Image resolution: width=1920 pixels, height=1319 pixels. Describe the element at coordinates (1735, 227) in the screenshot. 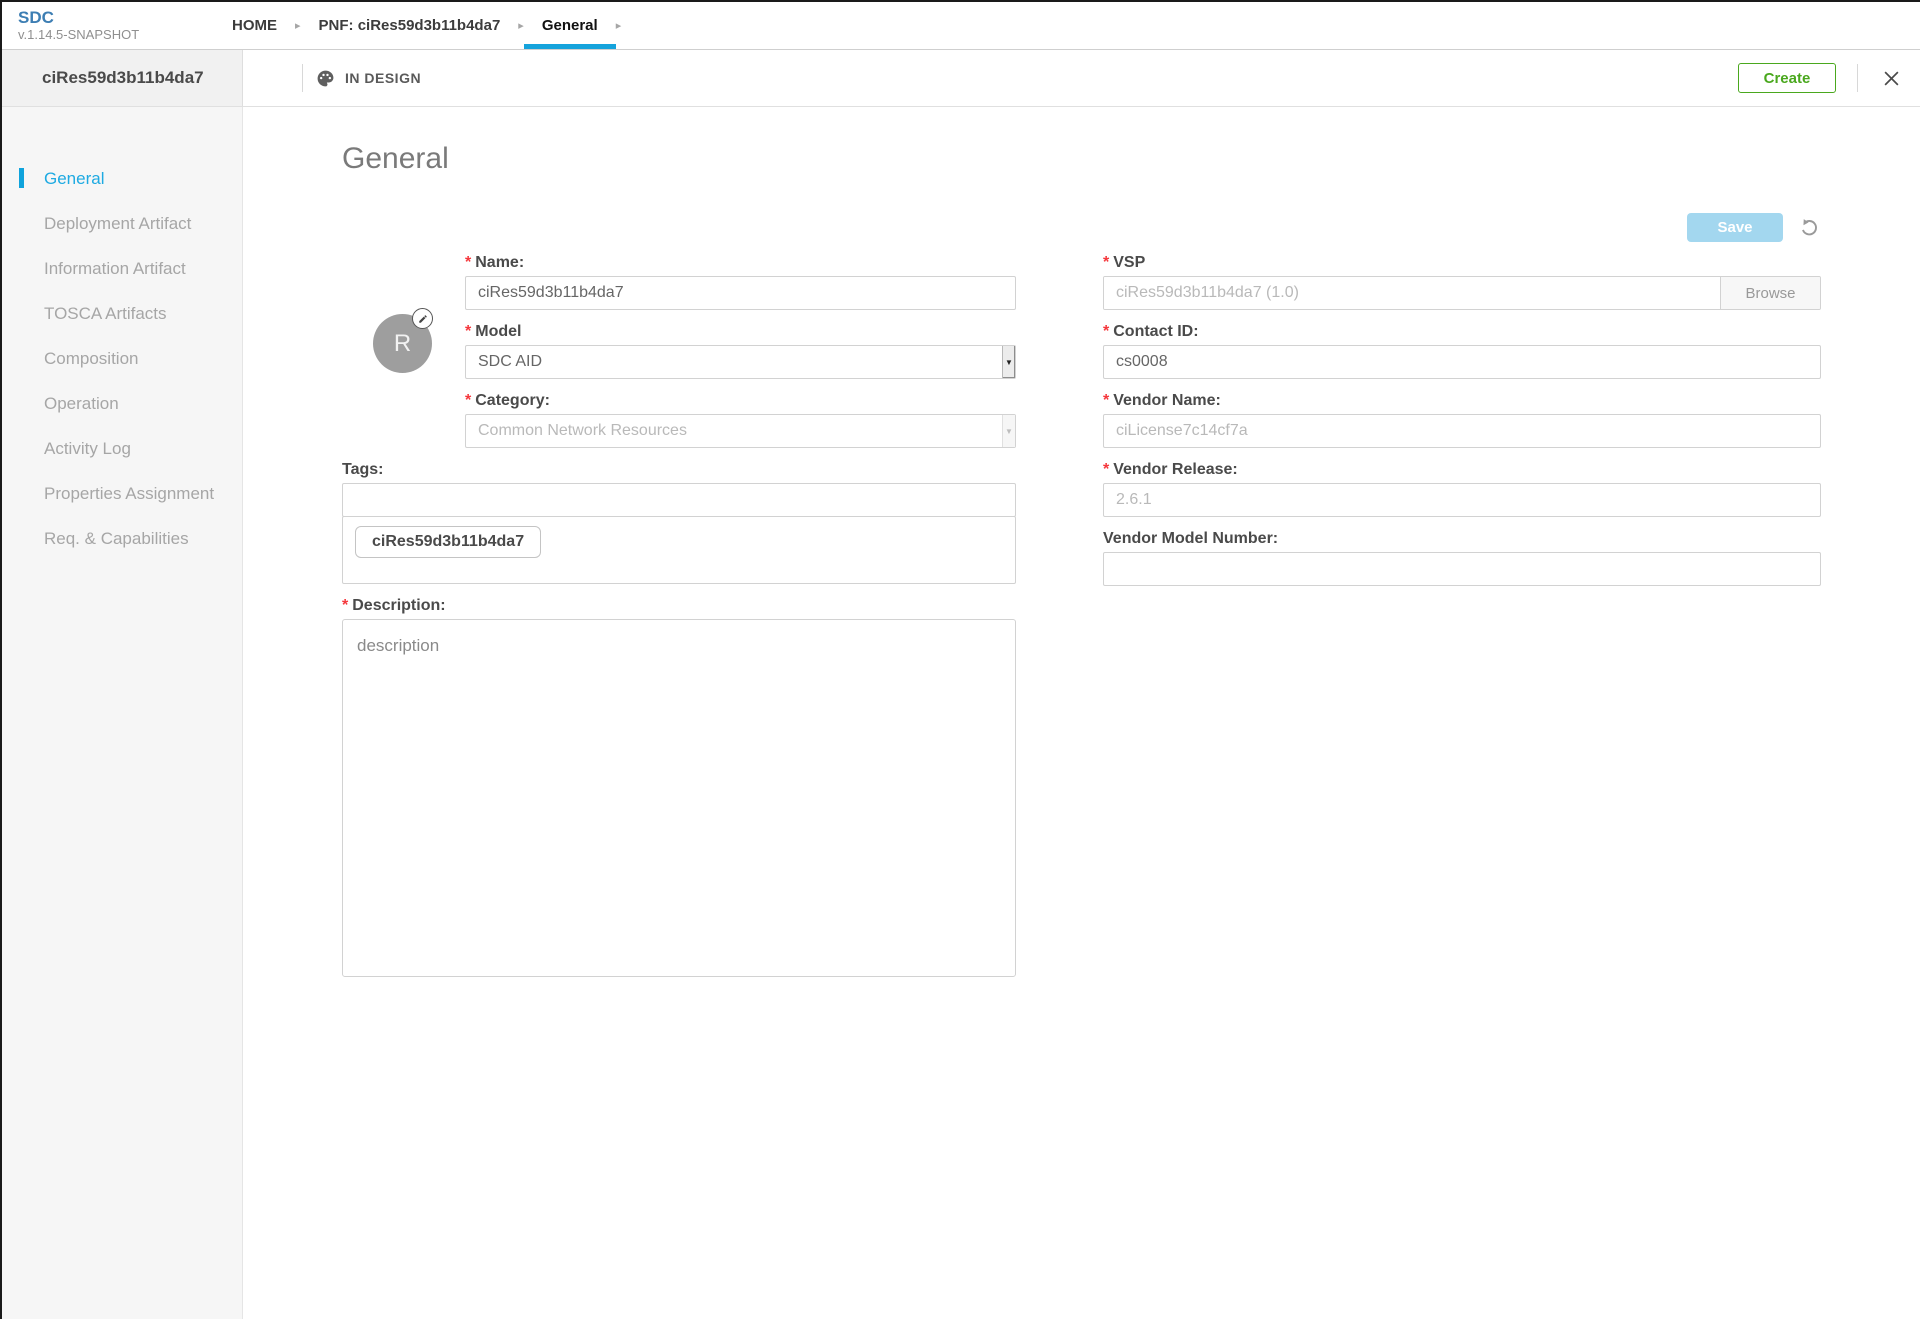

I see `save-button: Save` at that location.